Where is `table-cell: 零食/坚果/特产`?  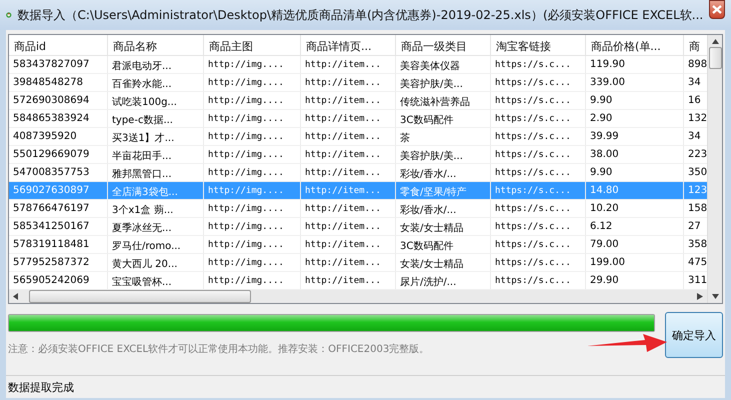 table-cell: 零食/坚果/特产 is located at coordinates (443, 190).